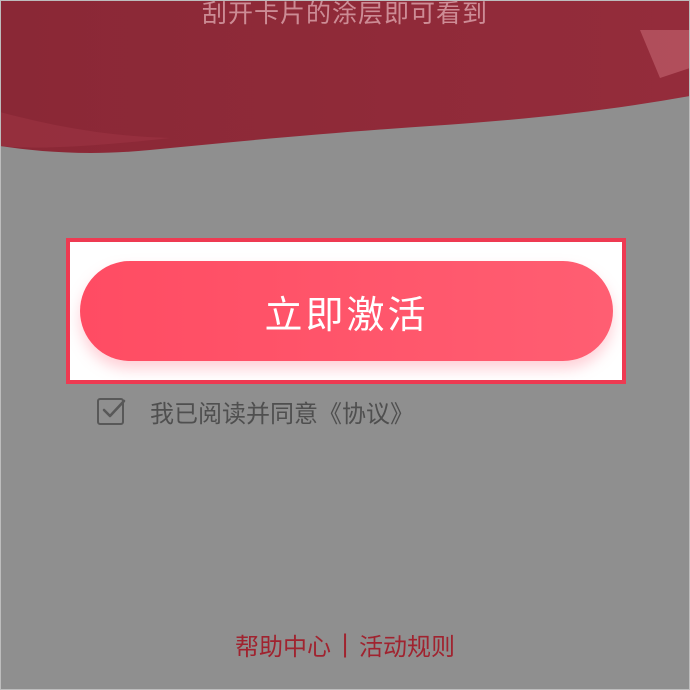 Image resolution: width=690 pixels, height=690 pixels. I want to click on help-center-link: 帮助中心, so click(283, 644).